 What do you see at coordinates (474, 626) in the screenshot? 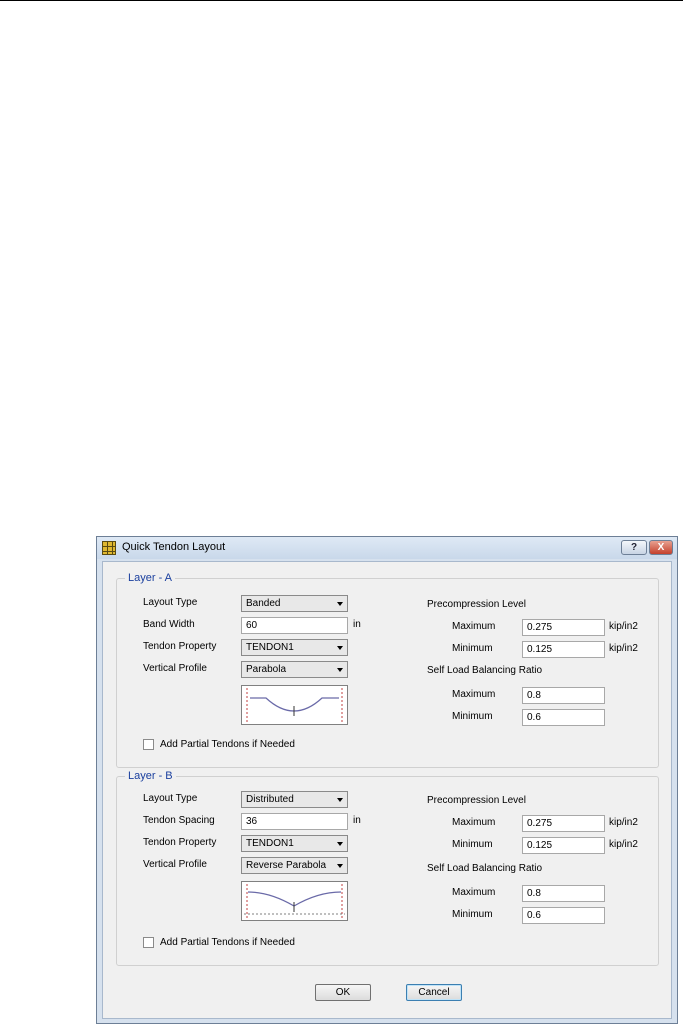
I see `layer-a-precomp-max-label: Maximum` at bounding box center [474, 626].